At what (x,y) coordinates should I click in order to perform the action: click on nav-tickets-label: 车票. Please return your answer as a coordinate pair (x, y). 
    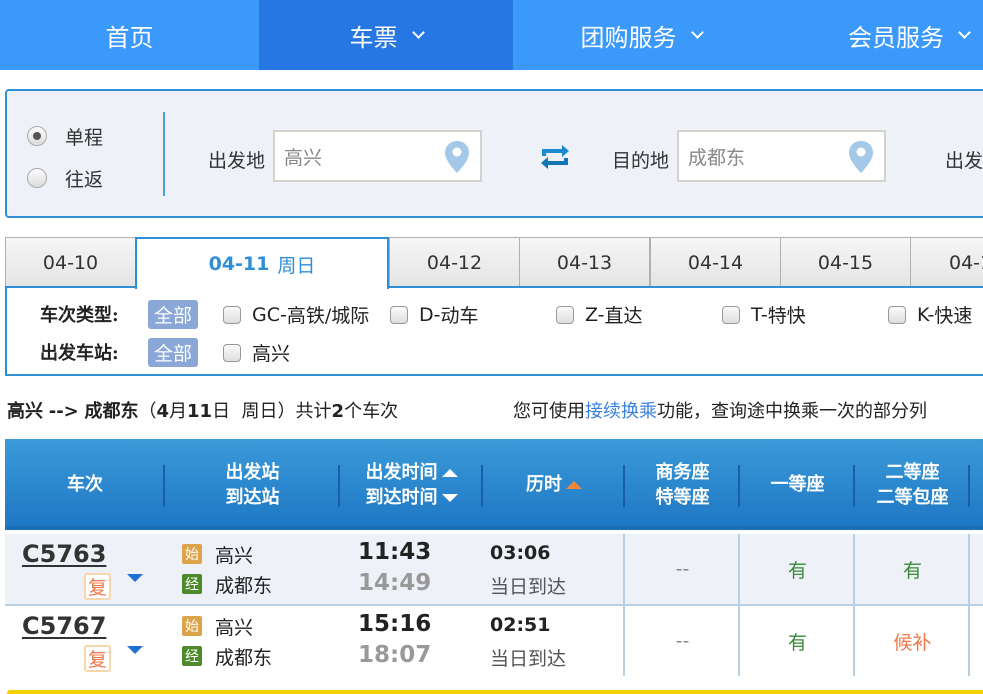
    Looking at the image, I should click on (373, 37).